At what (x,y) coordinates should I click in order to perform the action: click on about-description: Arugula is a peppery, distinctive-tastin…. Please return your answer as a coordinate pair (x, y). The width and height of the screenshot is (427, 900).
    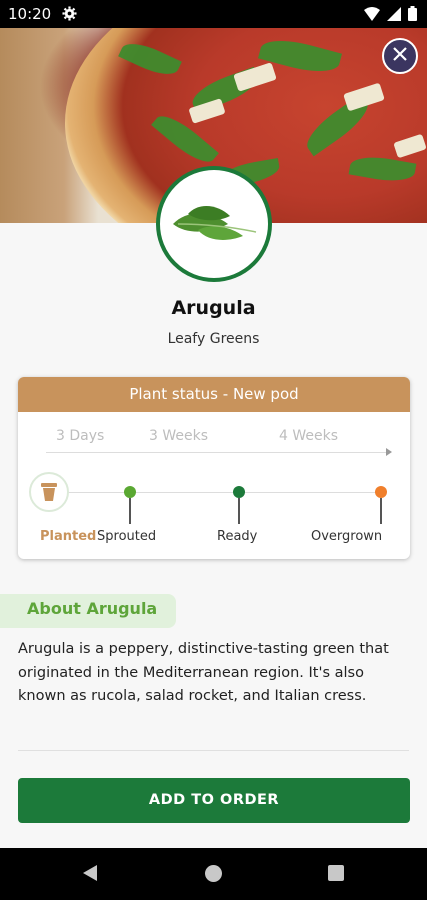
    Looking at the image, I should click on (203, 672).